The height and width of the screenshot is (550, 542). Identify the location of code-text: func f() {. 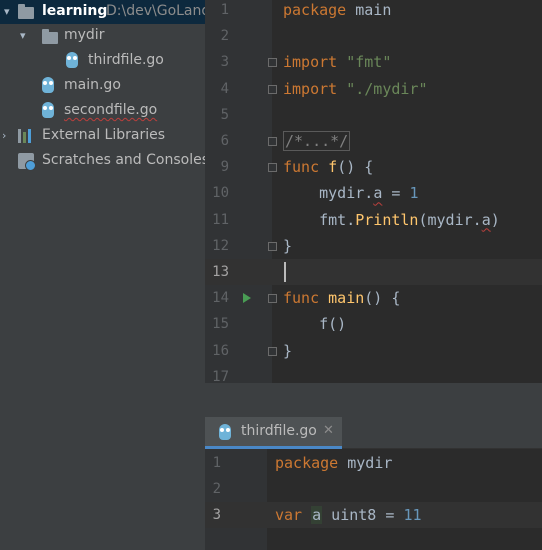
(328, 167).